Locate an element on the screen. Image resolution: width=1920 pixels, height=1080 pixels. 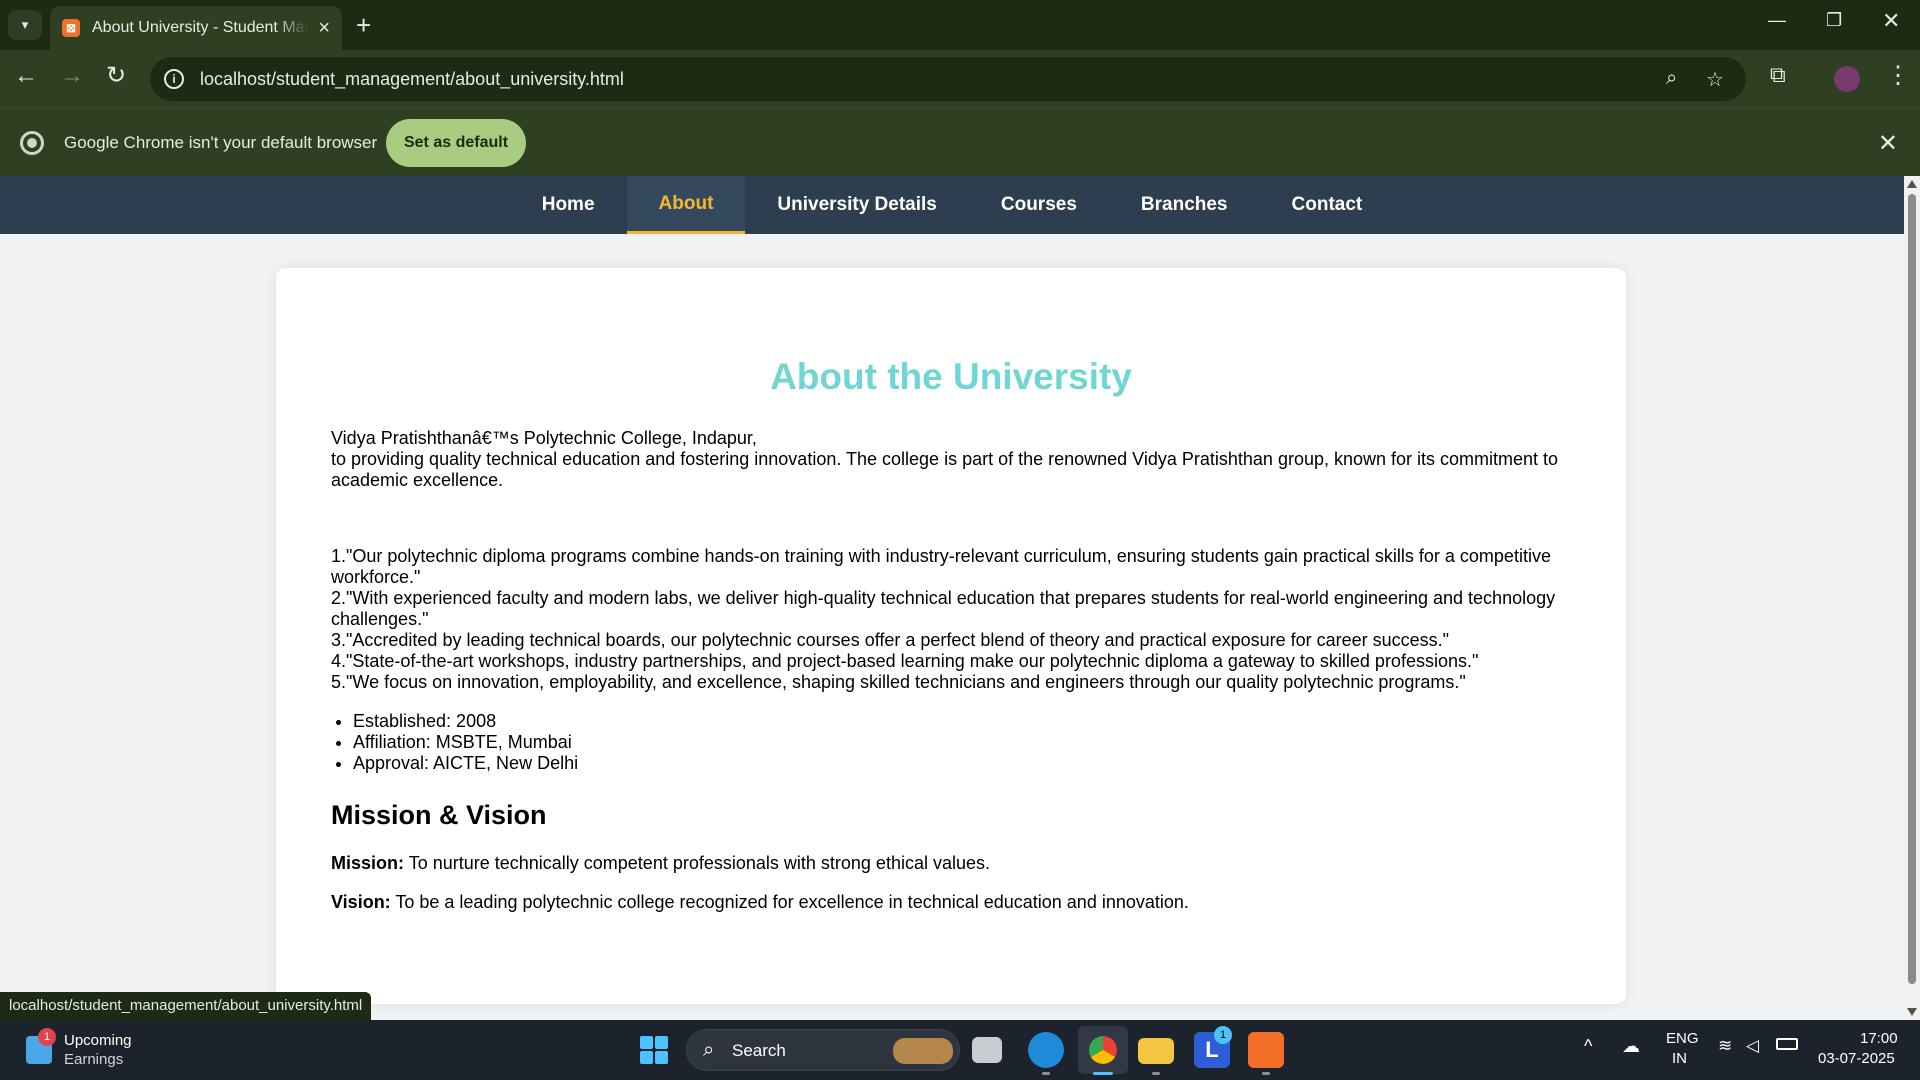
bookmark-star-icon: ☆ is located at coordinates (1715, 79).